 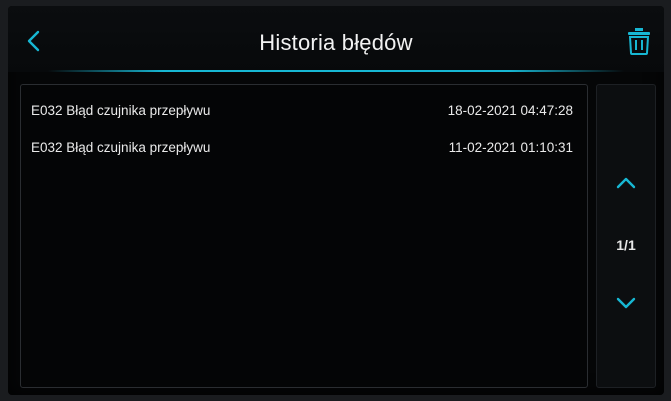 What do you see at coordinates (336, 71) in the screenshot?
I see `header-divider` at bounding box center [336, 71].